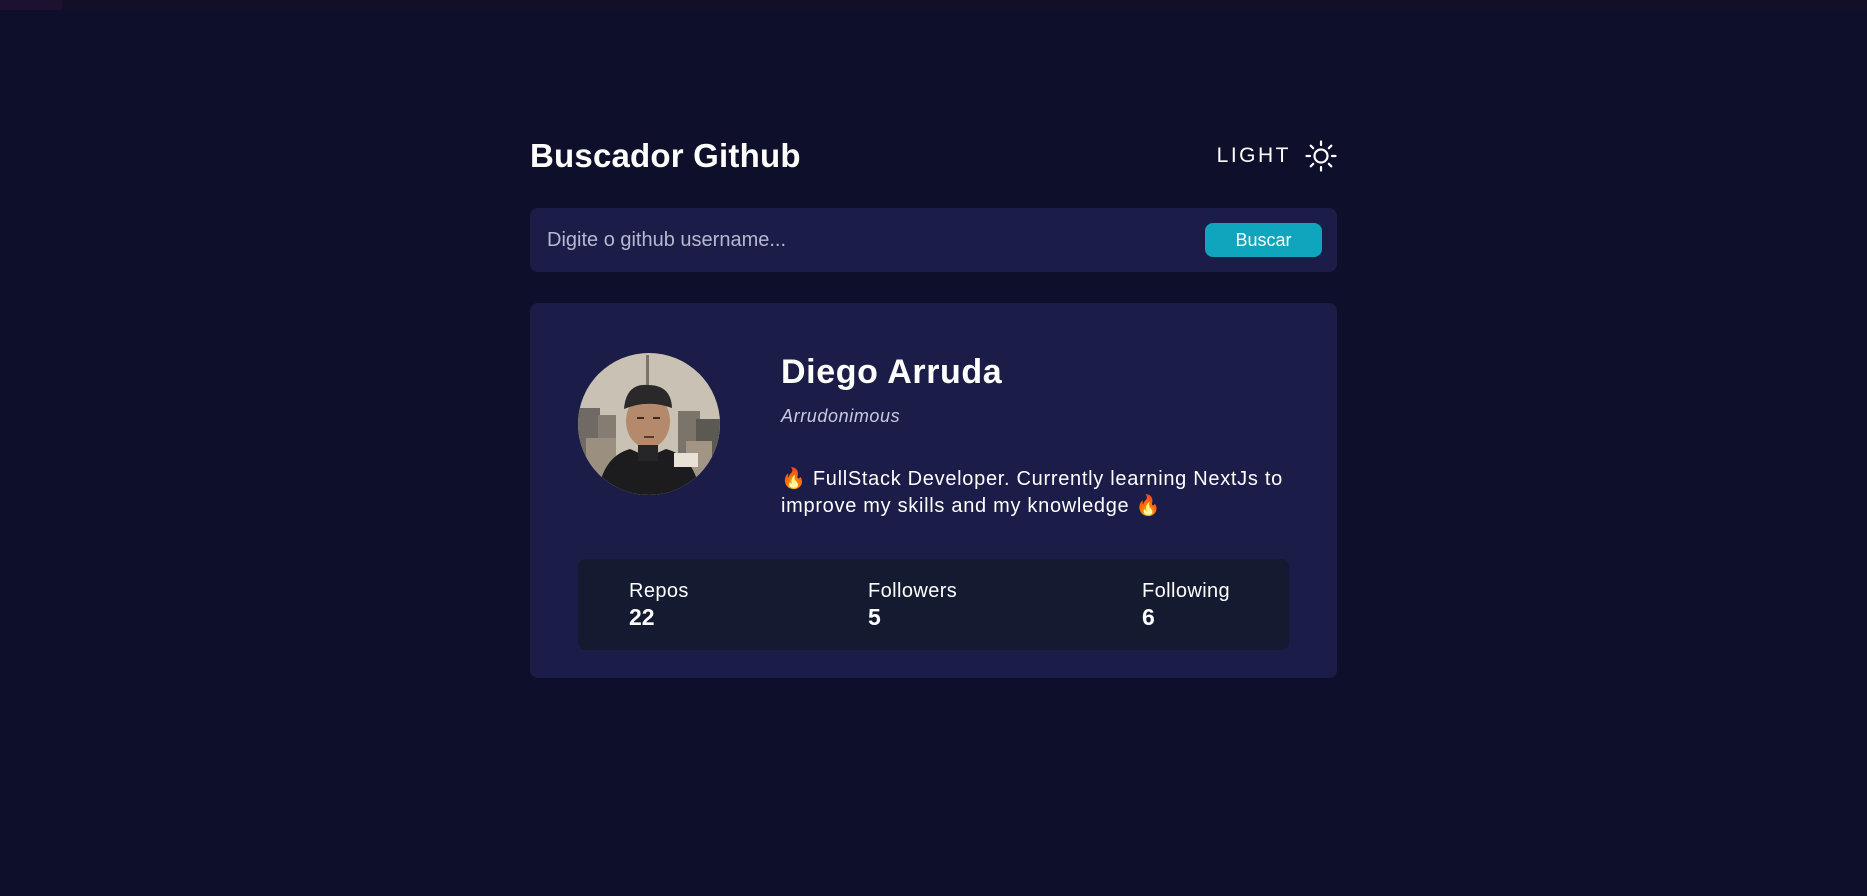  What do you see at coordinates (1253, 155) in the screenshot?
I see `theme-toggle-label: LIGHT` at bounding box center [1253, 155].